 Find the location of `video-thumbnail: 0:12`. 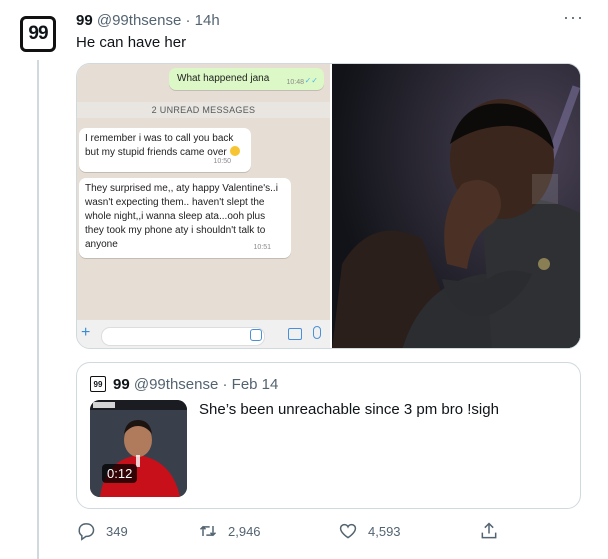

video-thumbnail: 0:12 is located at coordinates (138, 448).